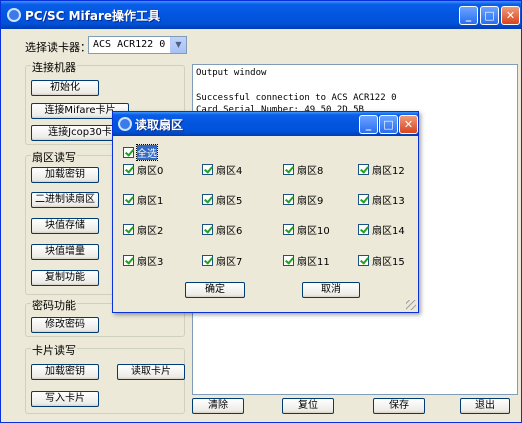 The height and width of the screenshot is (423, 522). What do you see at coordinates (150, 201) in the screenshot?
I see `sector-label: 扇区1` at bounding box center [150, 201].